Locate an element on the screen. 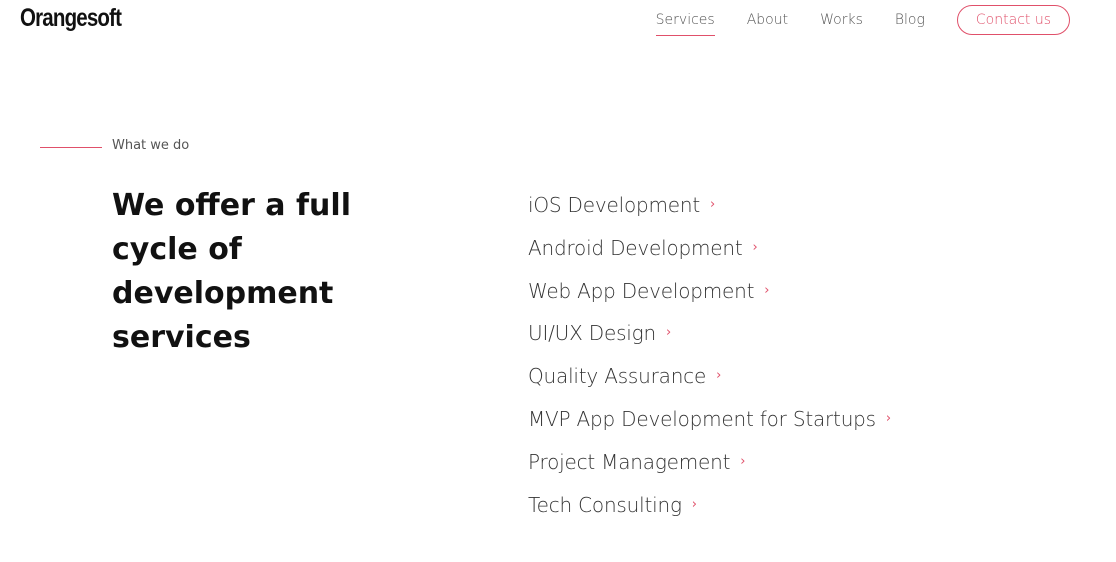 This screenshot has width=1116, height=562. section-eyebrow: What we do is located at coordinates (151, 145).